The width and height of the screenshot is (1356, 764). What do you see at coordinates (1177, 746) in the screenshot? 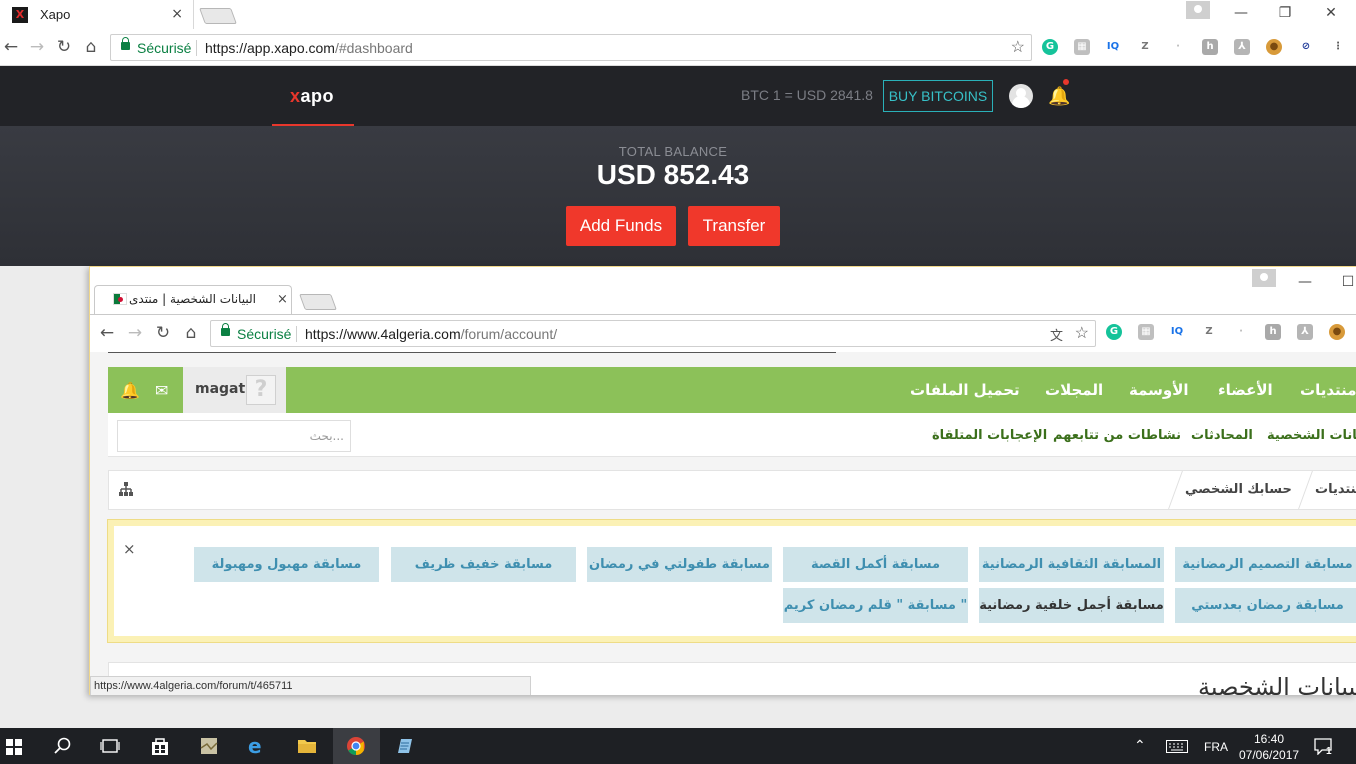
I see `keyboard-icon` at bounding box center [1177, 746].